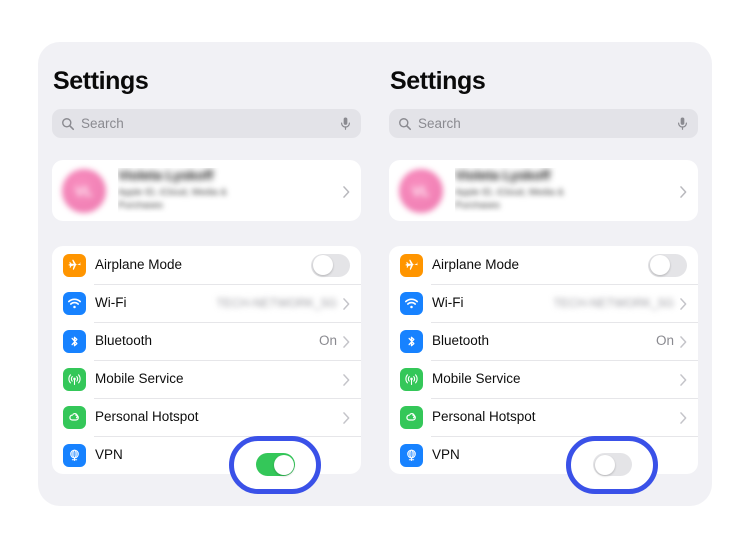 This screenshot has height=548, width=750. I want to click on vpn-toggle-off, so click(612, 464).